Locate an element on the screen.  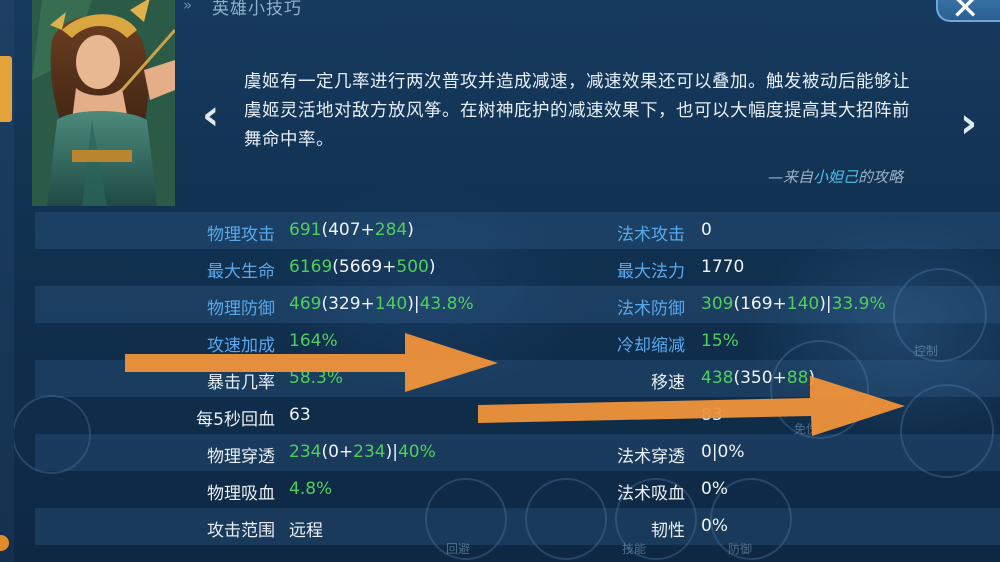
stat-value: 309(169+140)|33.9% is located at coordinates (793, 304).